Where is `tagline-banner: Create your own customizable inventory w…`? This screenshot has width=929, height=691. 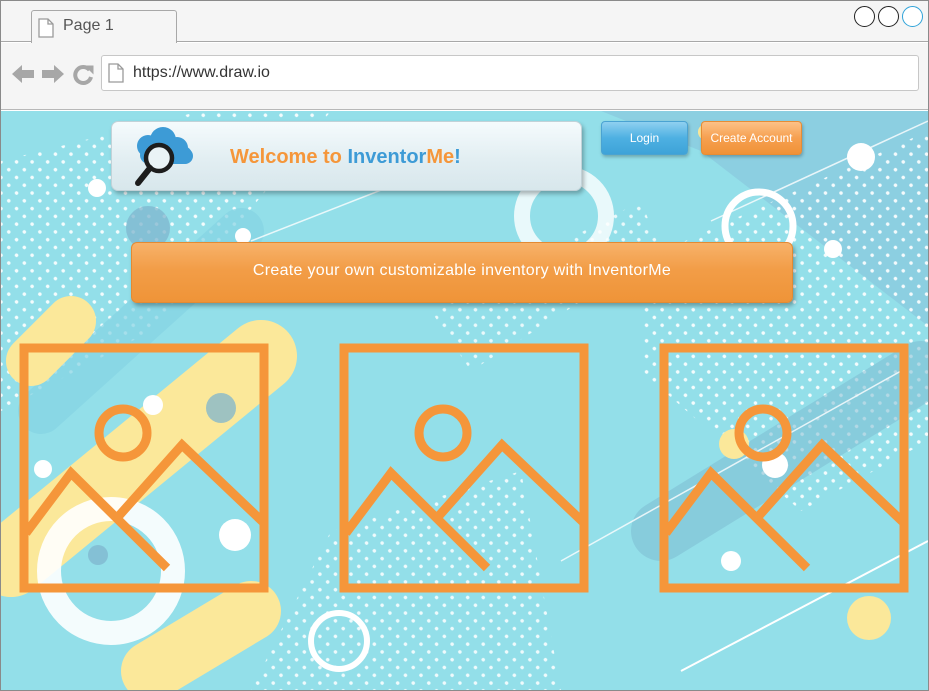 tagline-banner: Create your own customizable inventory w… is located at coordinates (462, 272).